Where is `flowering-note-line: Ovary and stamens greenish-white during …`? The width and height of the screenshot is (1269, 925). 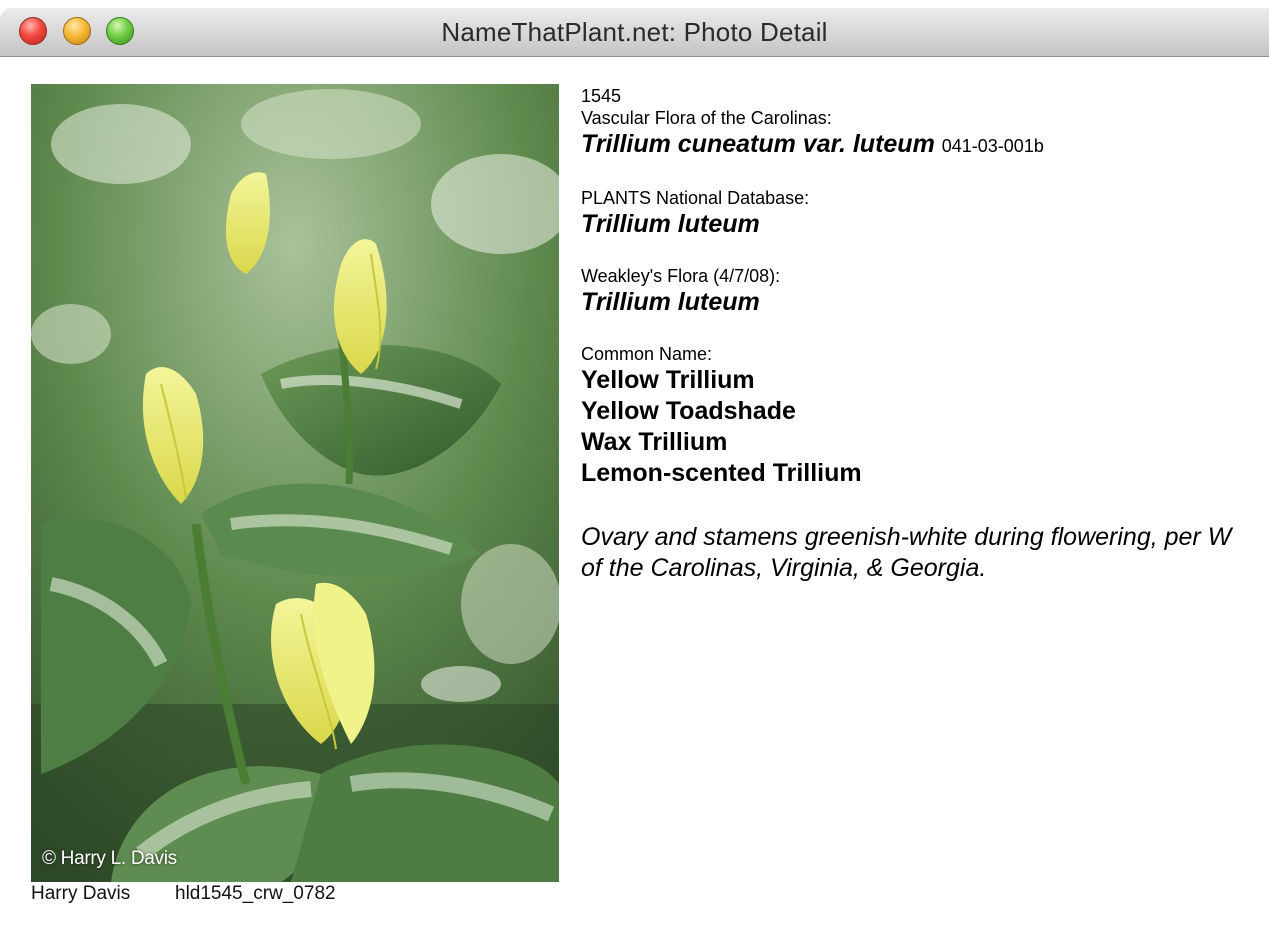 flowering-note-line: Ovary and stamens greenish-white during … is located at coordinates (906, 537).